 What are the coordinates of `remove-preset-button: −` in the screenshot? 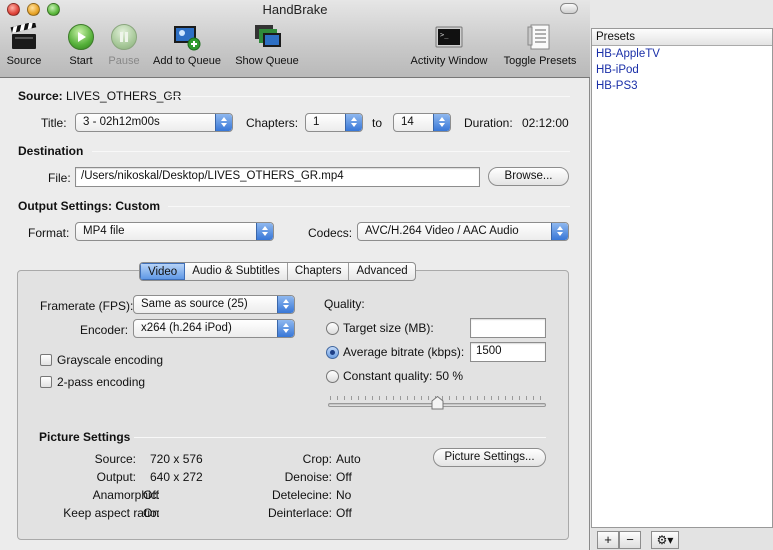 It's located at (630, 540).